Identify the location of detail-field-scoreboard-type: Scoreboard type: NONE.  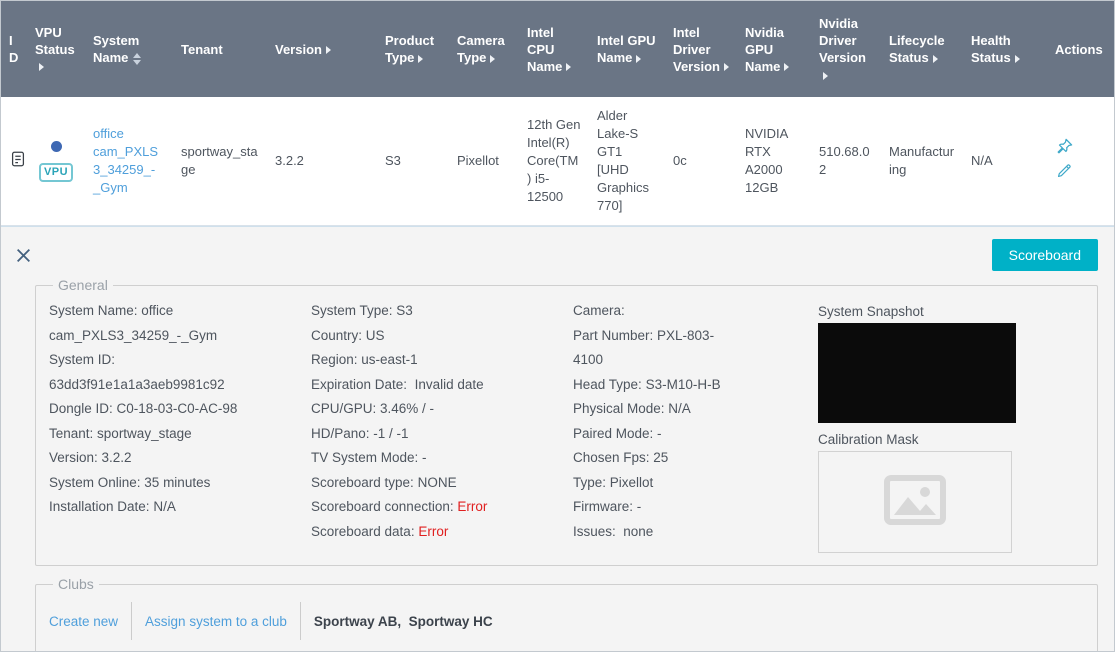
(384, 482).